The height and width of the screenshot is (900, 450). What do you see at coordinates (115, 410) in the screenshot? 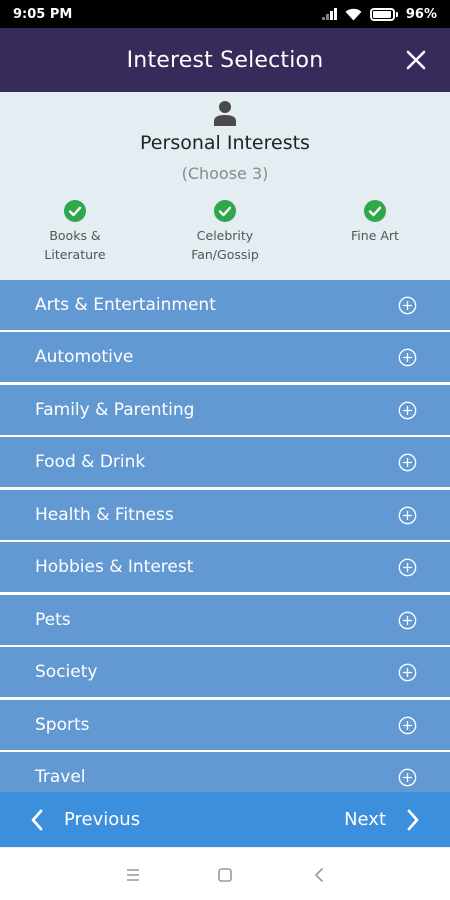
I see `category-label: Family & Parenting` at bounding box center [115, 410].